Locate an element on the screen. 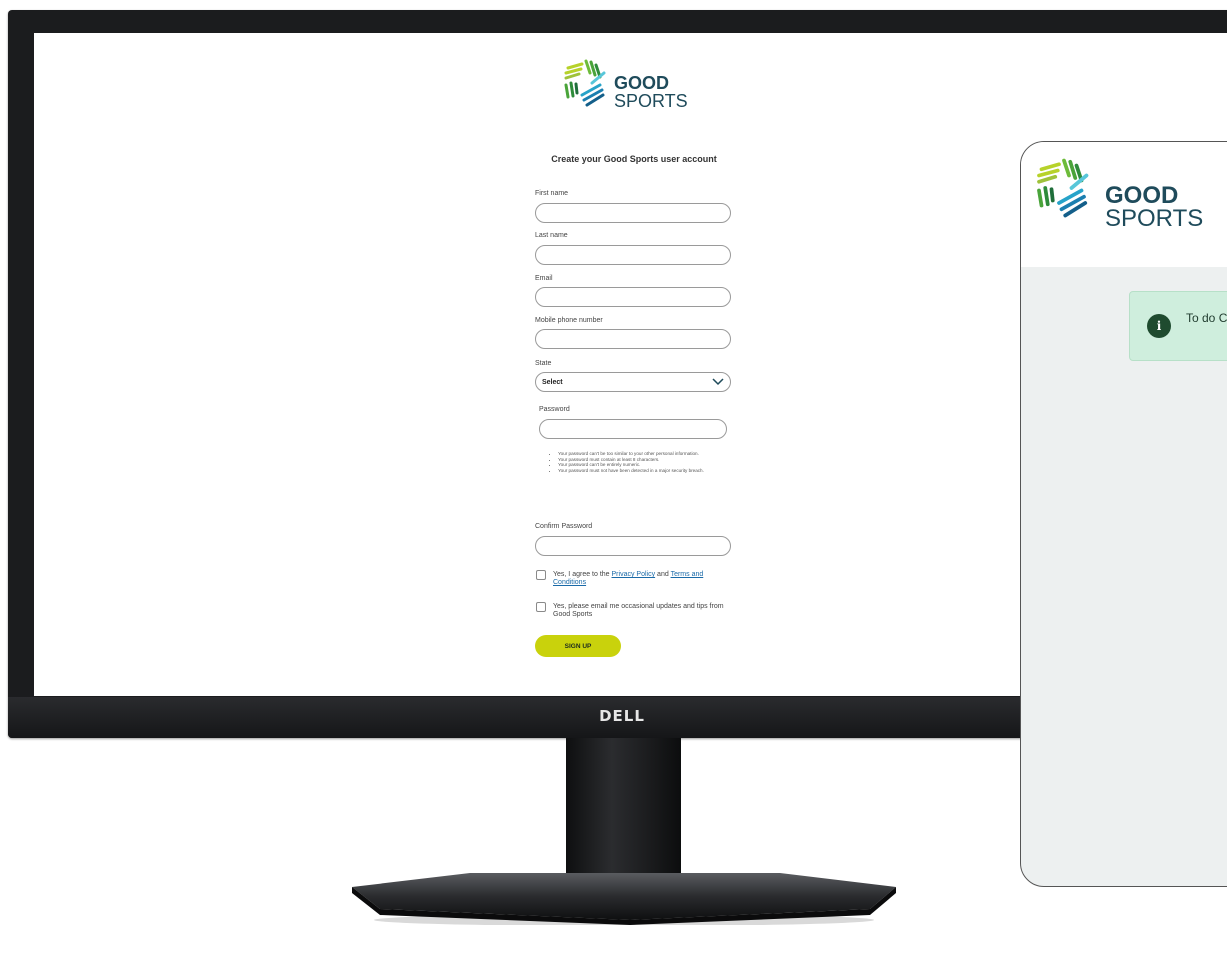 This screenshot has height=958, width=1227. first-name-label: First name is located at coordinates (552, 193).